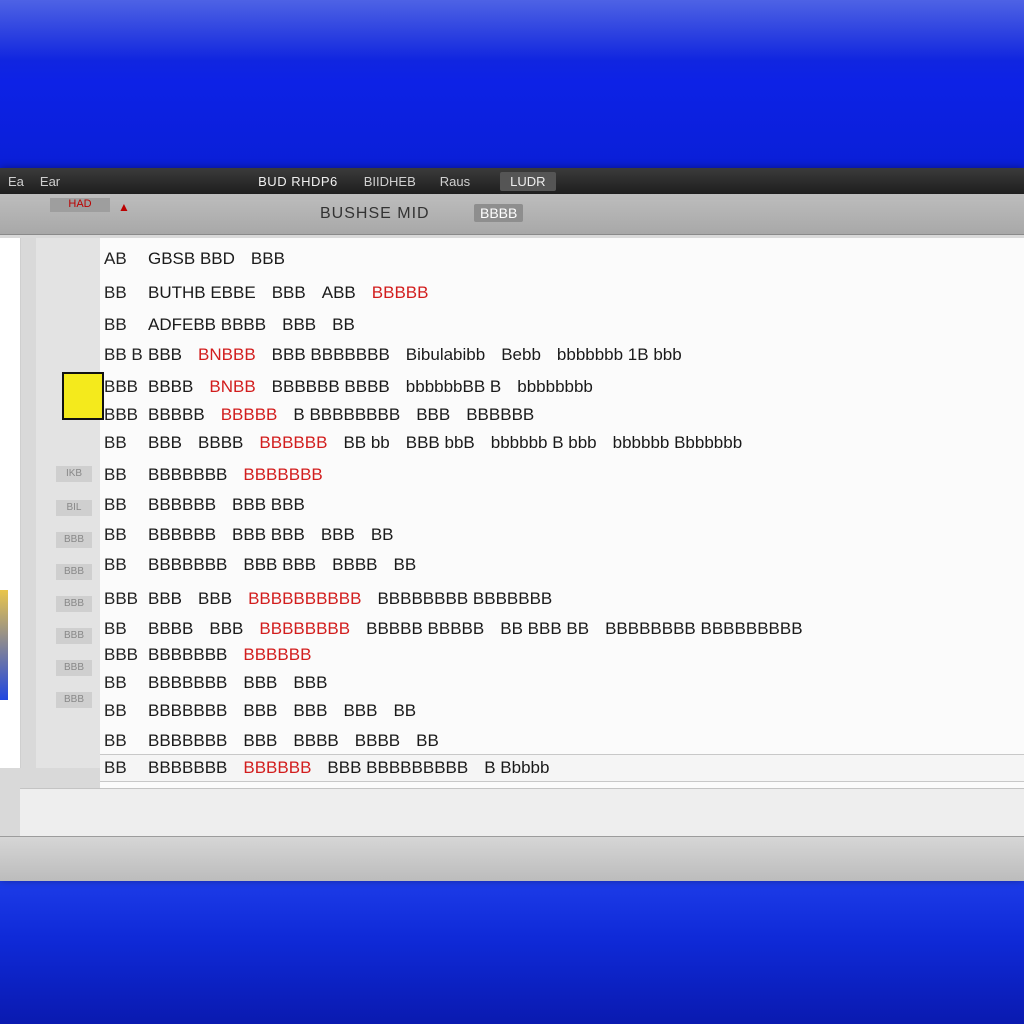  I want to click on row-highlight-text: BBBBB, so click(249, 414).